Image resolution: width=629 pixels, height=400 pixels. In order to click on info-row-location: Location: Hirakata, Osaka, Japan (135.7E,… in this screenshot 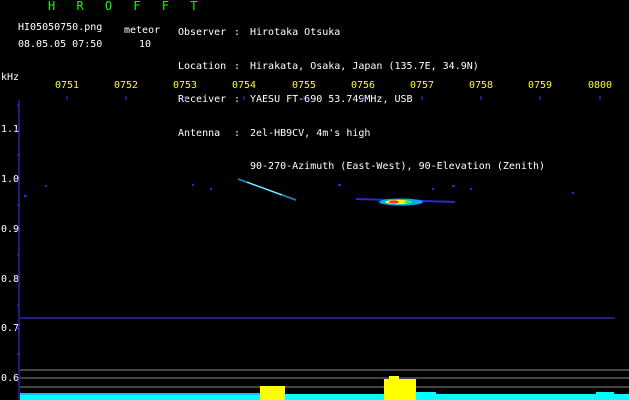, I will do `click(361, 67)`.